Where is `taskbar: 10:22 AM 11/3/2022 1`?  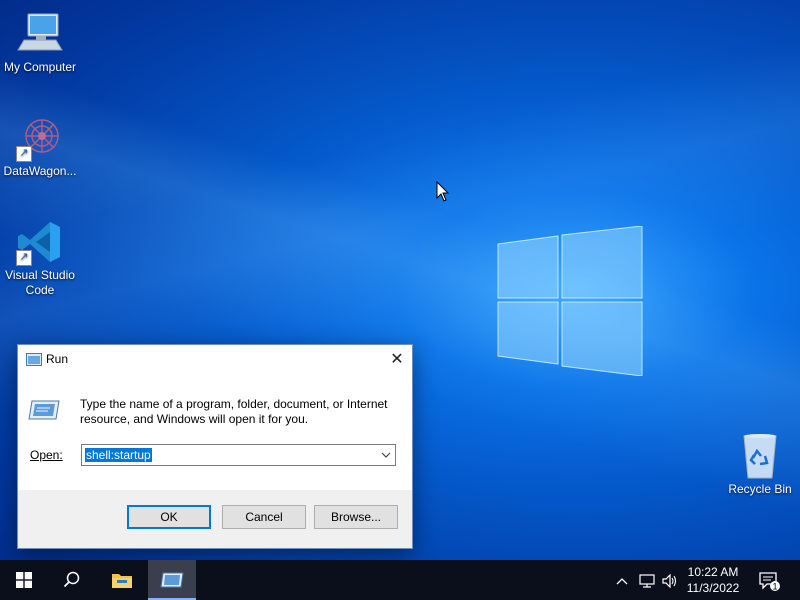 taskbar: 10:22 AM 11/3/2022 1 is located at coordinates (400, 580).